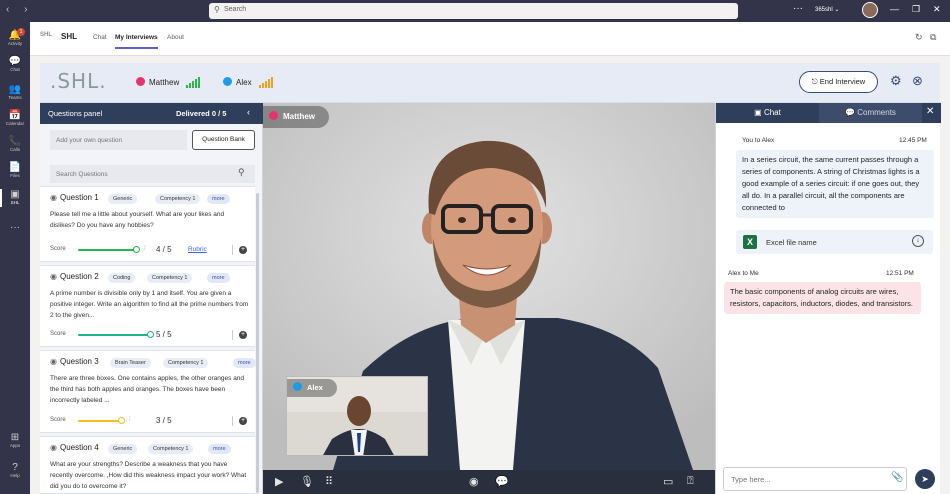  I want to click on back-forward-icon: ‹ ›, so click(19, 9).